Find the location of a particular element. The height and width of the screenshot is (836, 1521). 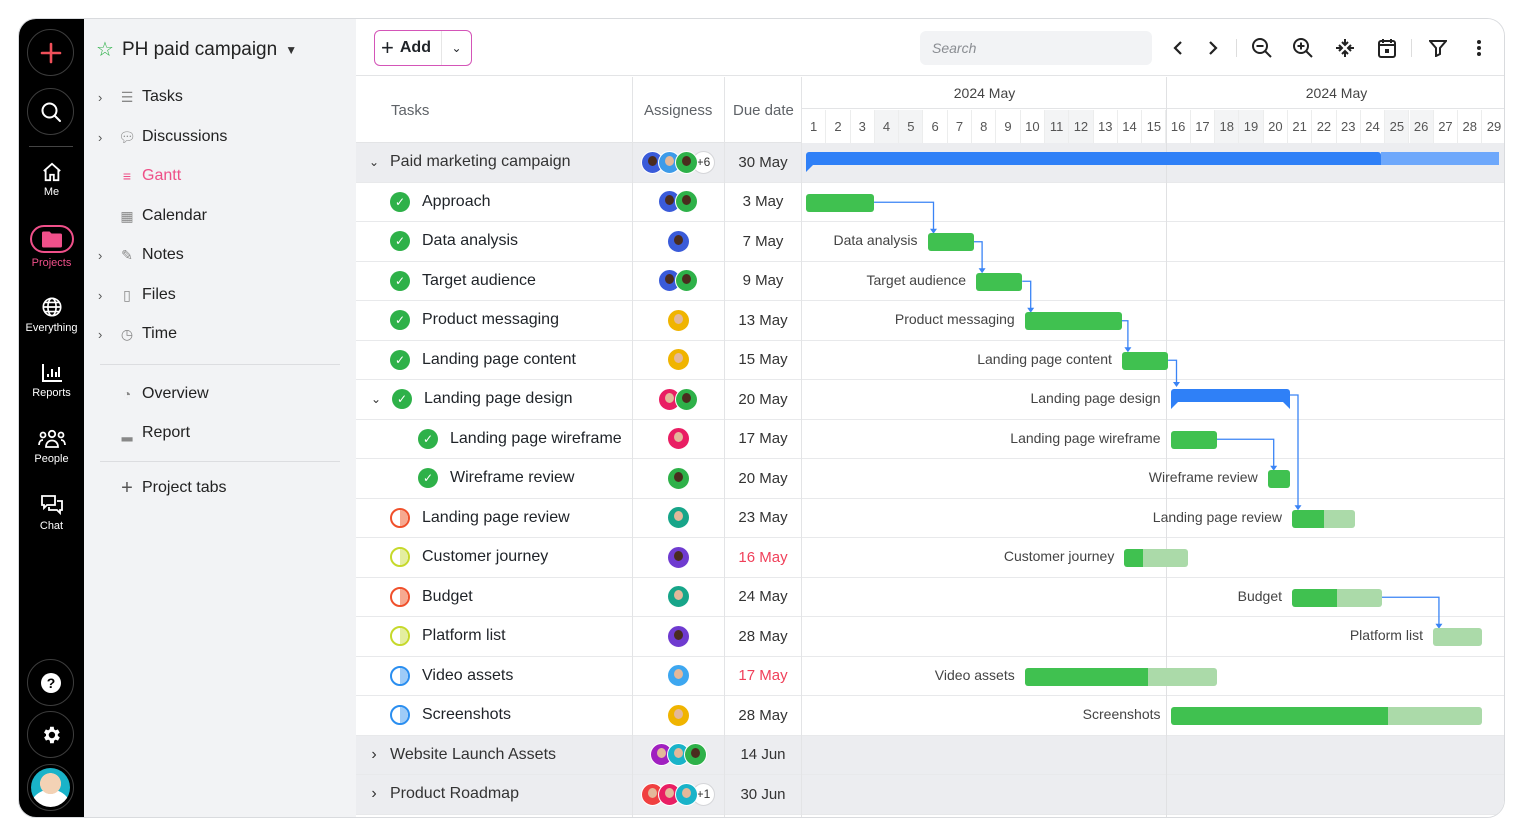

rail-item-me: Me is located at coordinates (51, 180).